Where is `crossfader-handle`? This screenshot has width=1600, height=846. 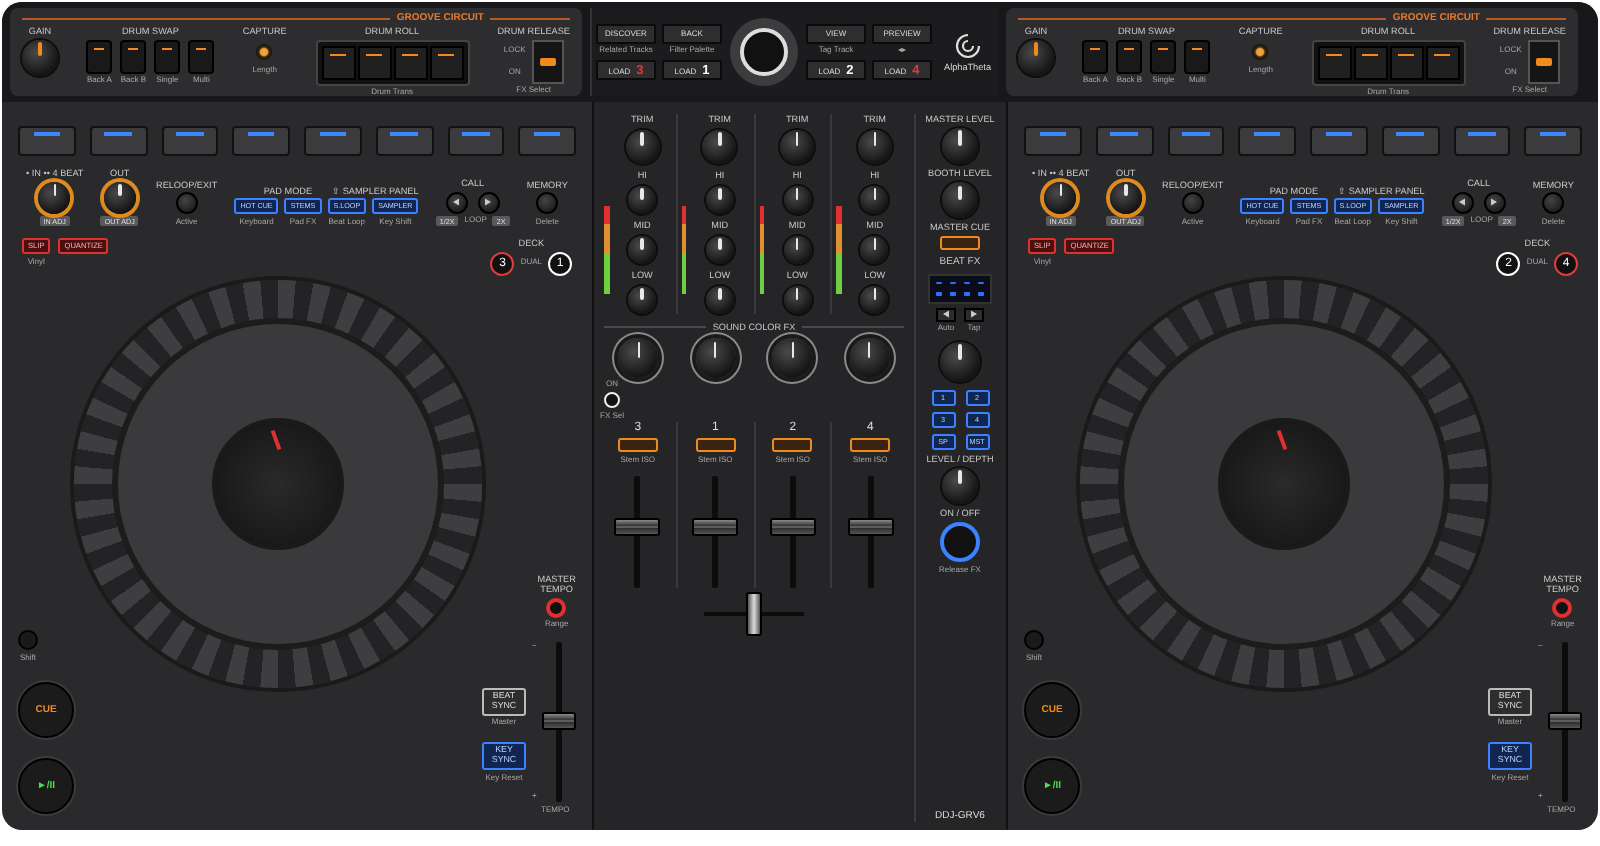 crossfader-handle is located at coordinates (754, 614).